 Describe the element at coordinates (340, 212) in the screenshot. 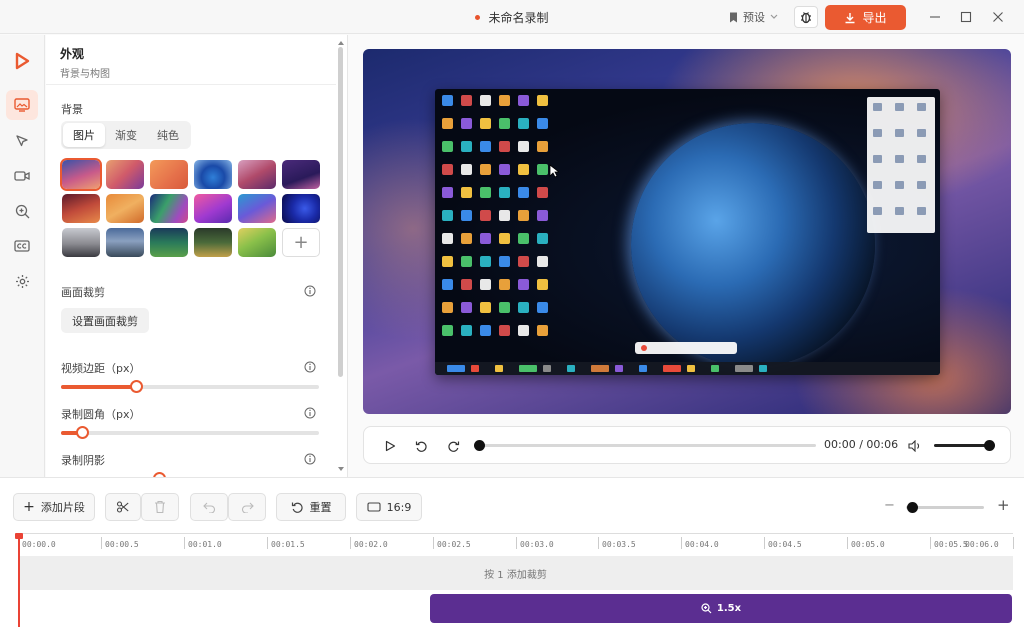

I see `panel-scrollbar` at that location.